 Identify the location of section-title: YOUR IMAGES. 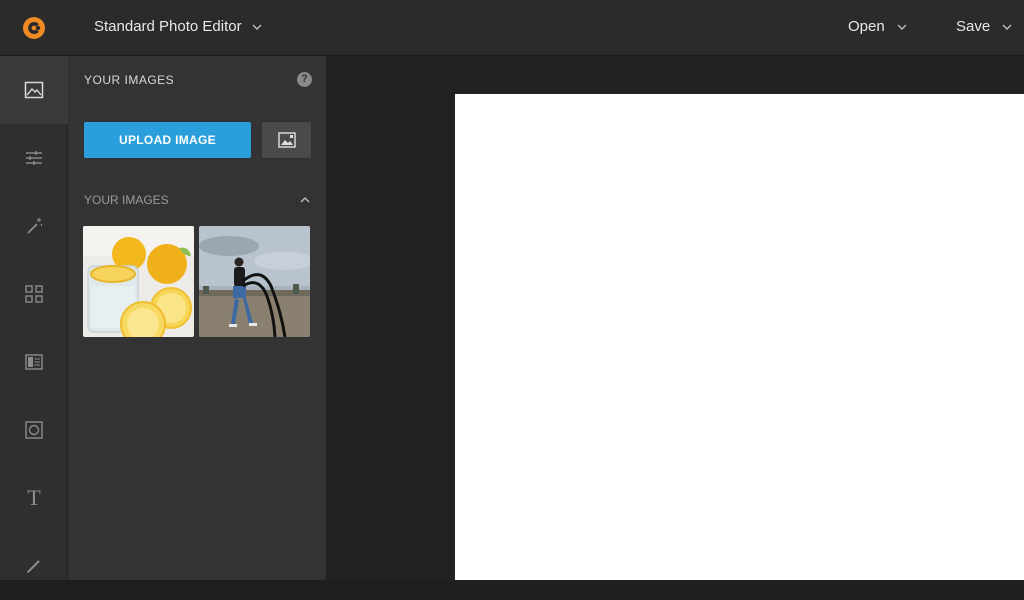
(126, 200).